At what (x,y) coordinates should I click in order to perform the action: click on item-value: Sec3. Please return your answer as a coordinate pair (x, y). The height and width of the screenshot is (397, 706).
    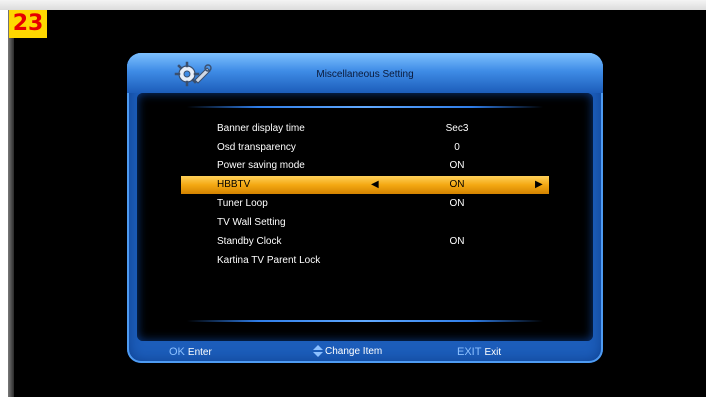
    Looking at the image, I should click on (457, 128).